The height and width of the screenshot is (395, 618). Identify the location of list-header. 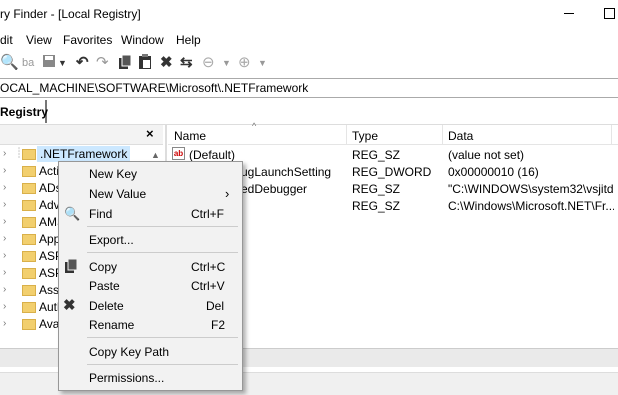
(393, 135).